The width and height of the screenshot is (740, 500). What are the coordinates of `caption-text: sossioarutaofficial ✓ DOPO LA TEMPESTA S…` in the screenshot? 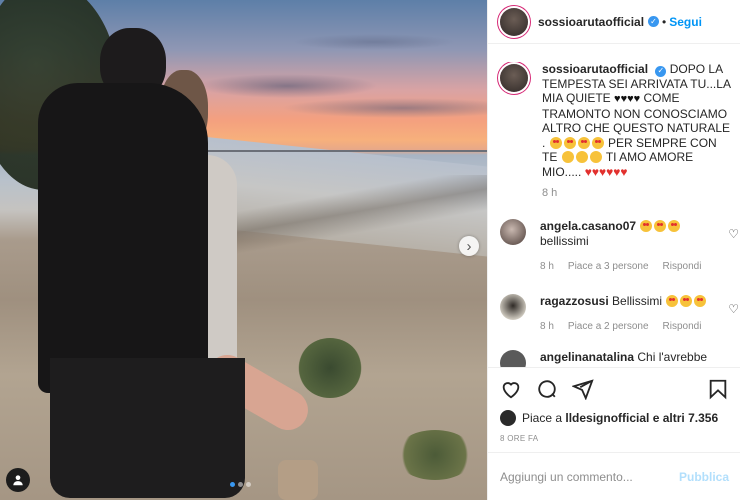 It's located at (636, 120).